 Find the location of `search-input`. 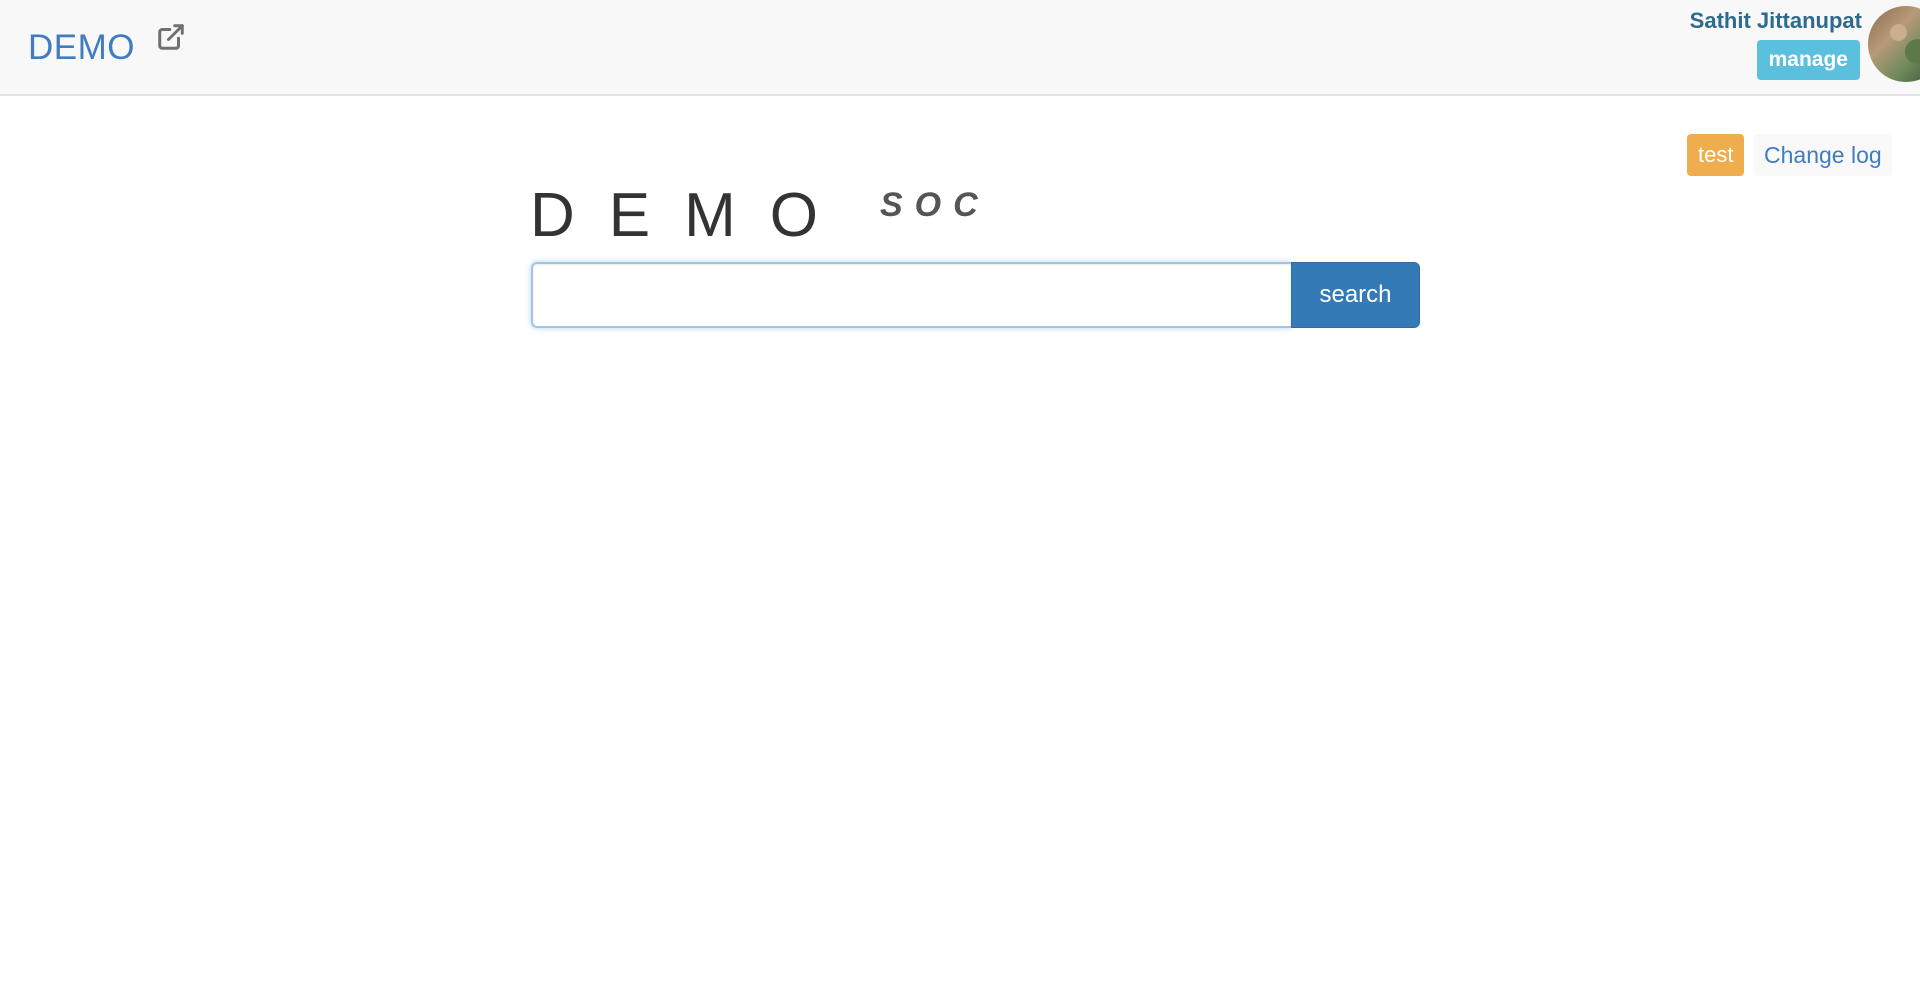

search-input is located at coordinates (911, 295).